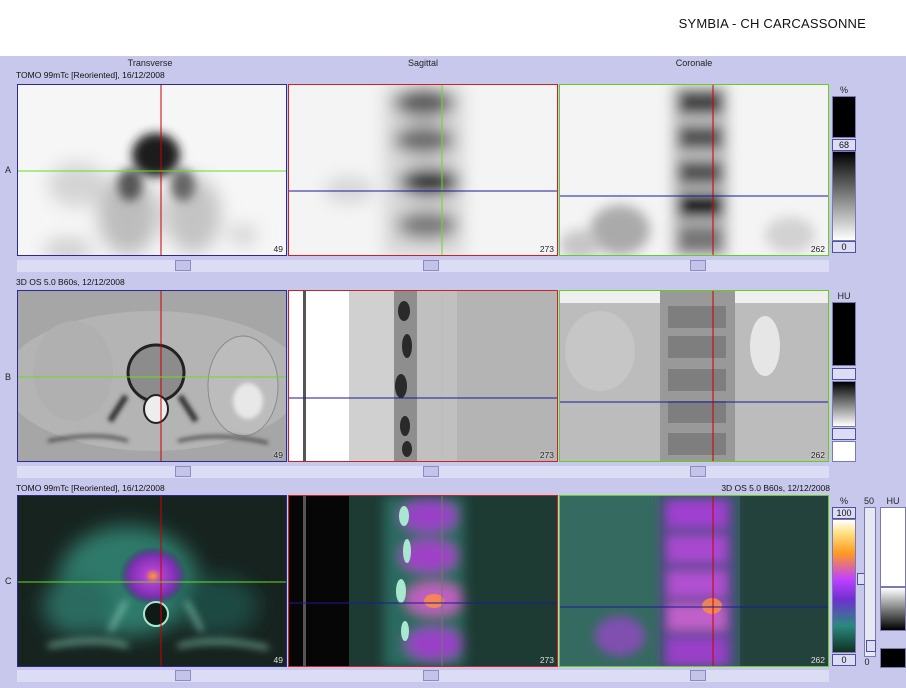  Describe the element at coordinates (844, 434) in the screenshot. I see `scale-b-level-handle` at that location.